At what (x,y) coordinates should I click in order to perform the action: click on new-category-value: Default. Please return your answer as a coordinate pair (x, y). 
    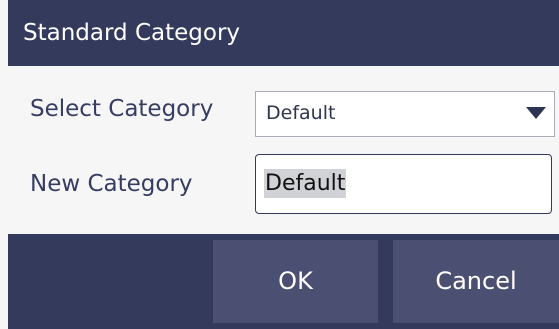
    Looking at the image, I should click on (305, 183).